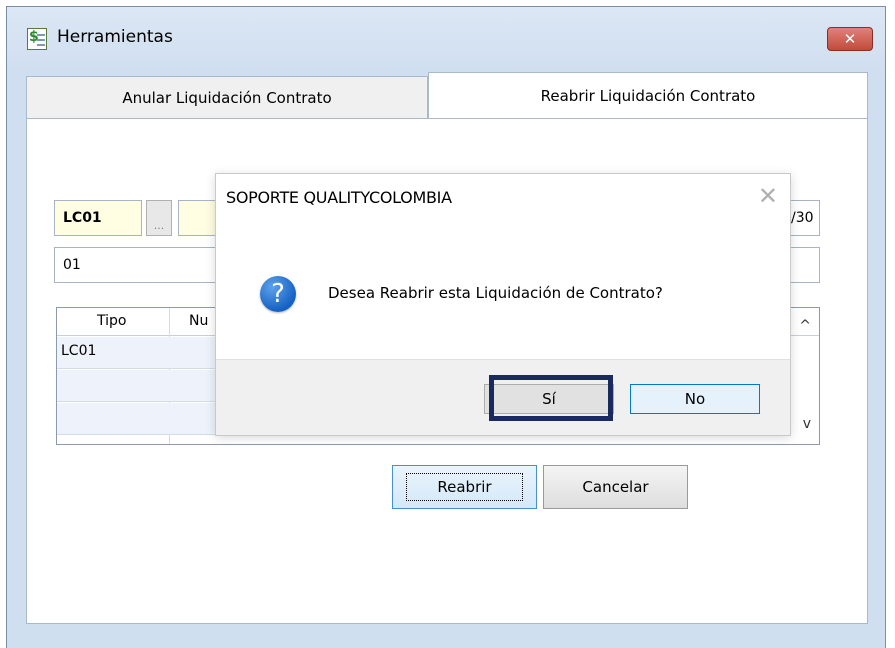  What do you see at coordinates (695, 399) in the screenshot?
I see `no-button: No` at bounding box center [695, 399].